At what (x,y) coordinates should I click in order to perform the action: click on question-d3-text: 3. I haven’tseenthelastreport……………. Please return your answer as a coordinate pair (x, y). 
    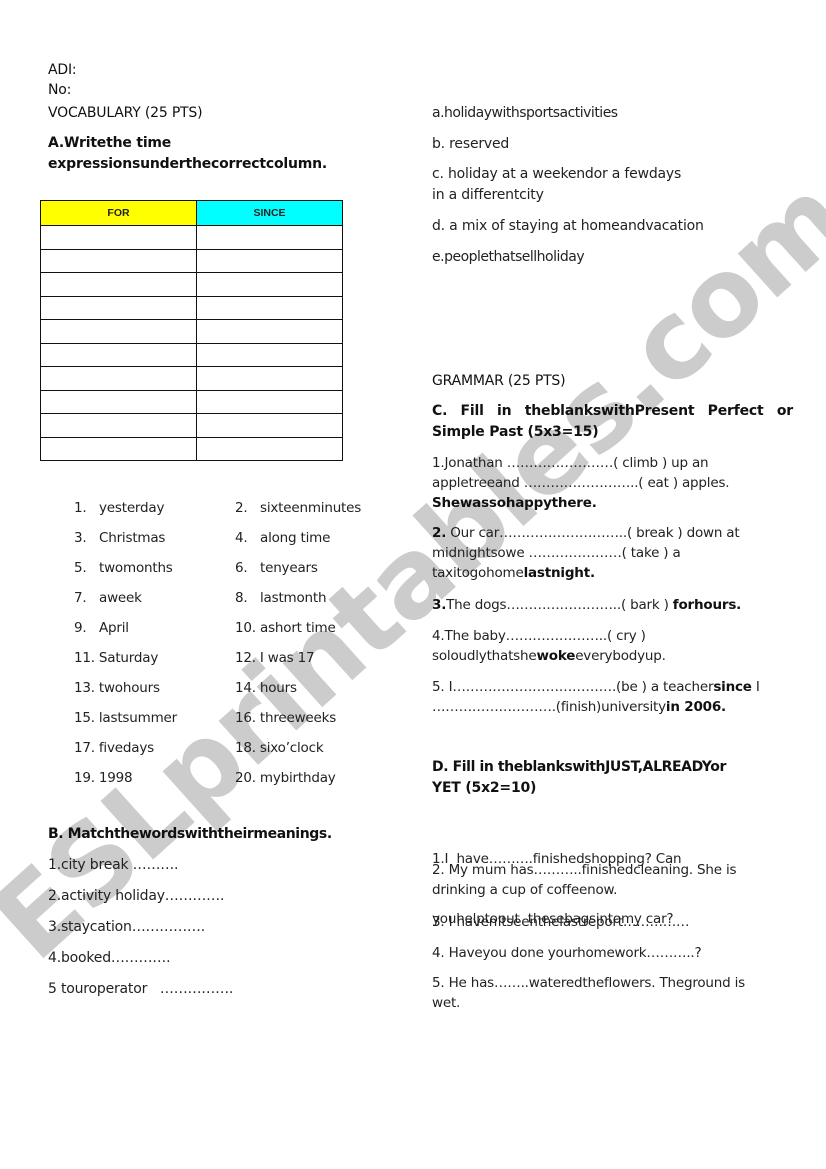
    Looking at the image, I should click on (561, 922).